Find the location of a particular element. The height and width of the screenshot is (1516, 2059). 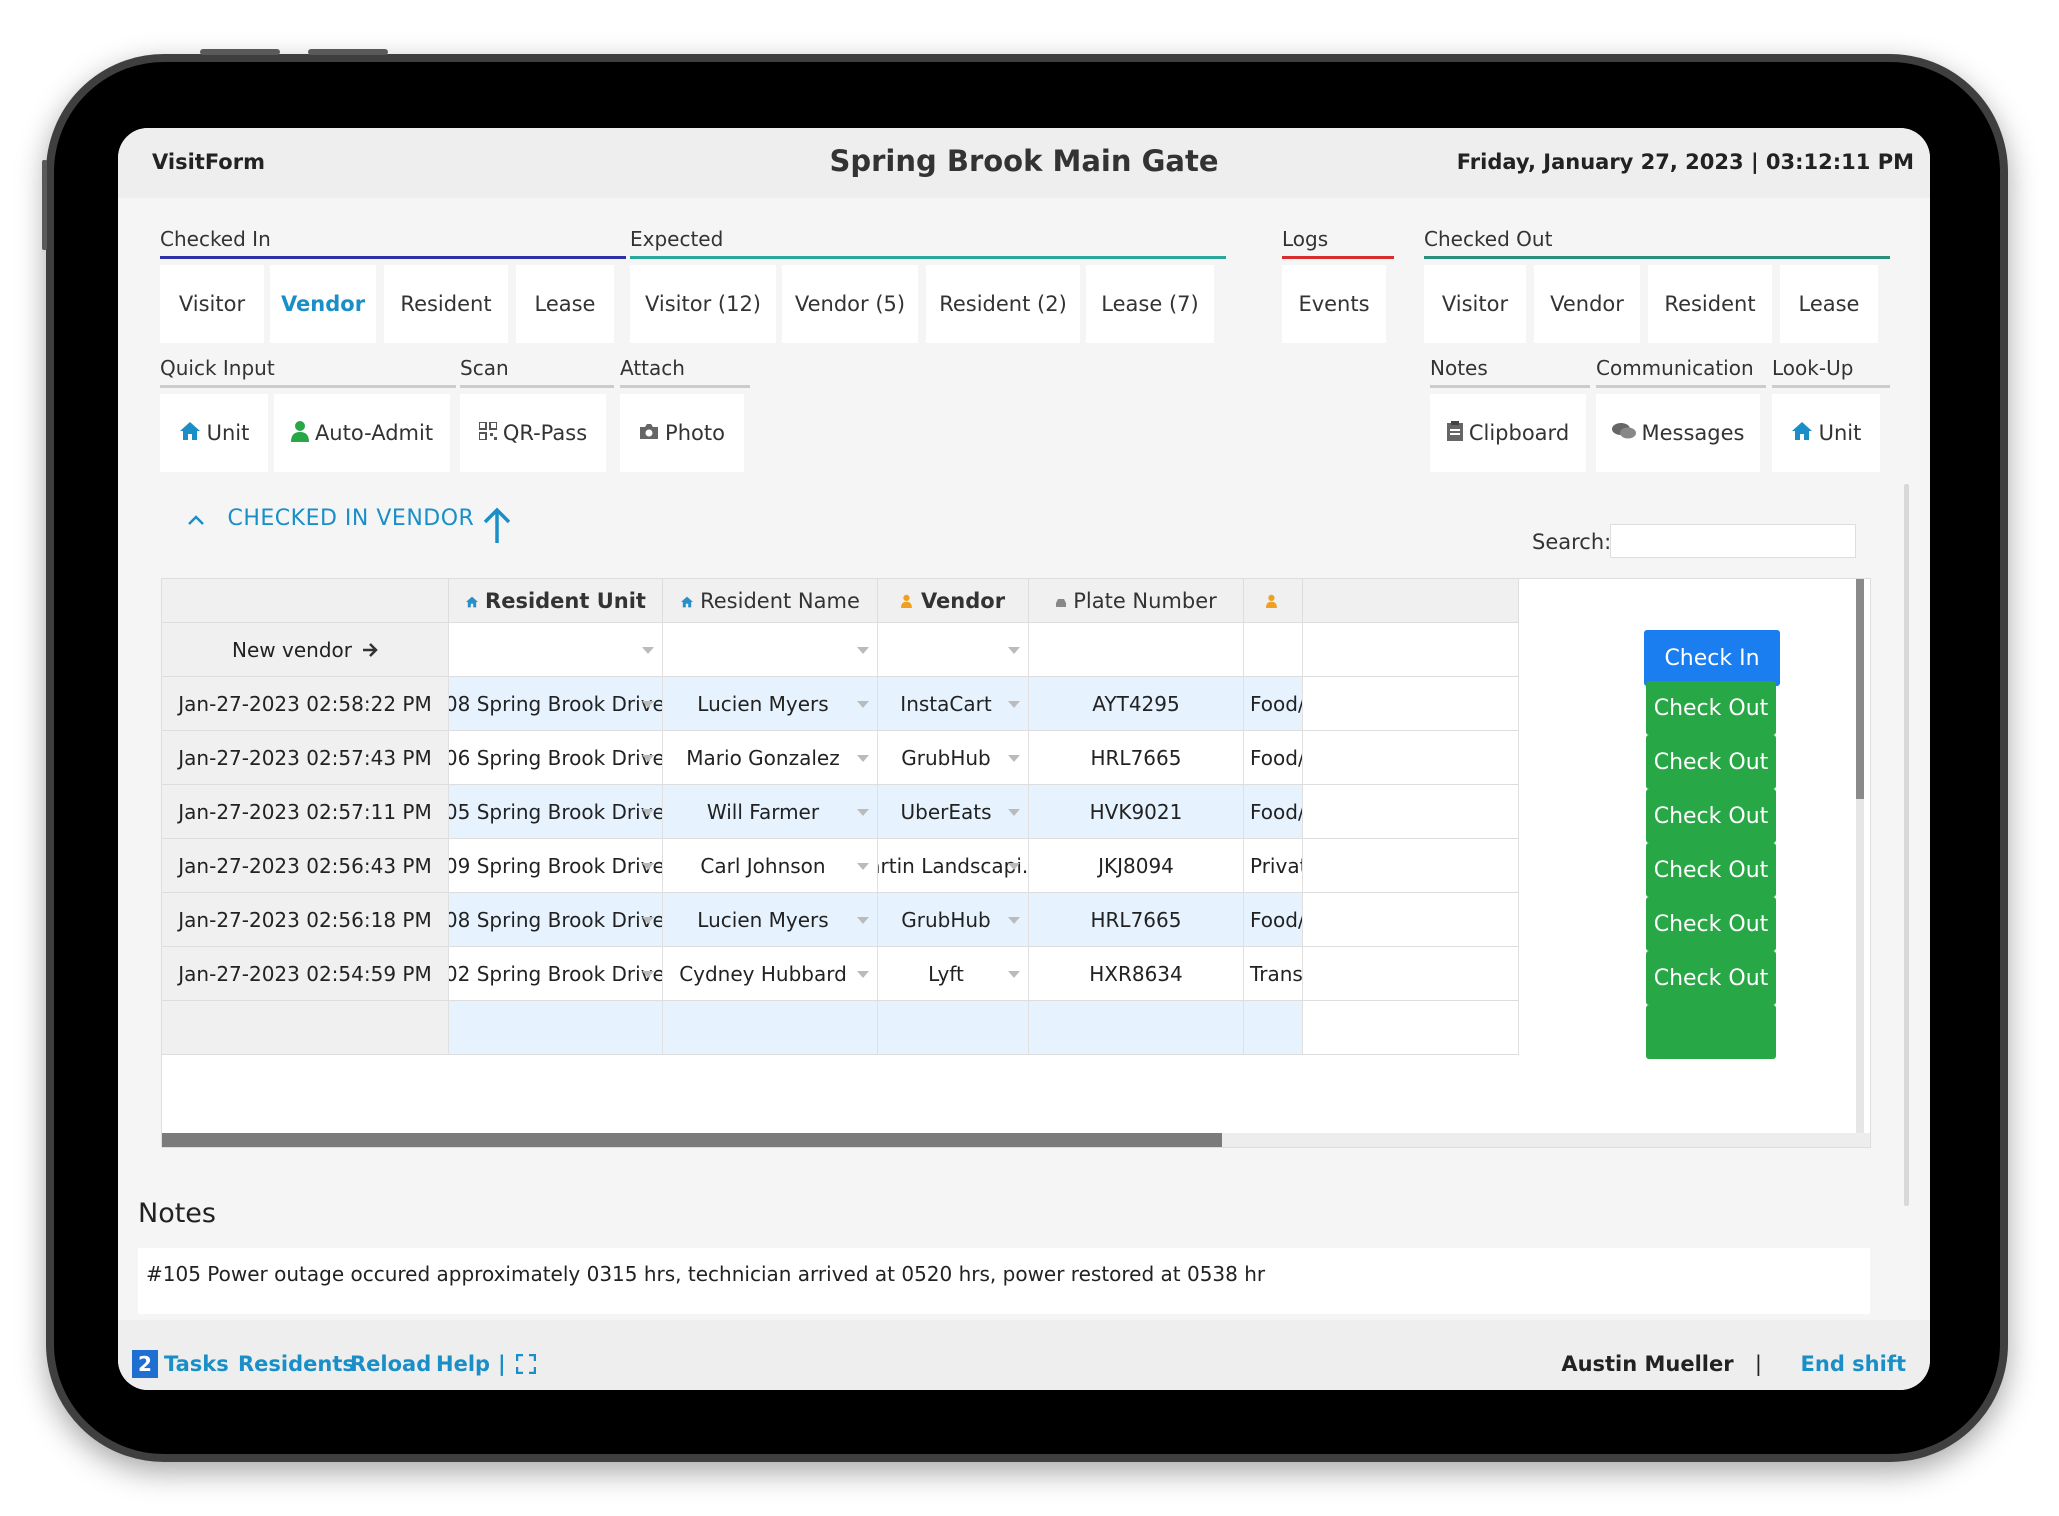

cell-text: Jan-27-2023 02:58:22 PM is located at coordinates (305, 703).